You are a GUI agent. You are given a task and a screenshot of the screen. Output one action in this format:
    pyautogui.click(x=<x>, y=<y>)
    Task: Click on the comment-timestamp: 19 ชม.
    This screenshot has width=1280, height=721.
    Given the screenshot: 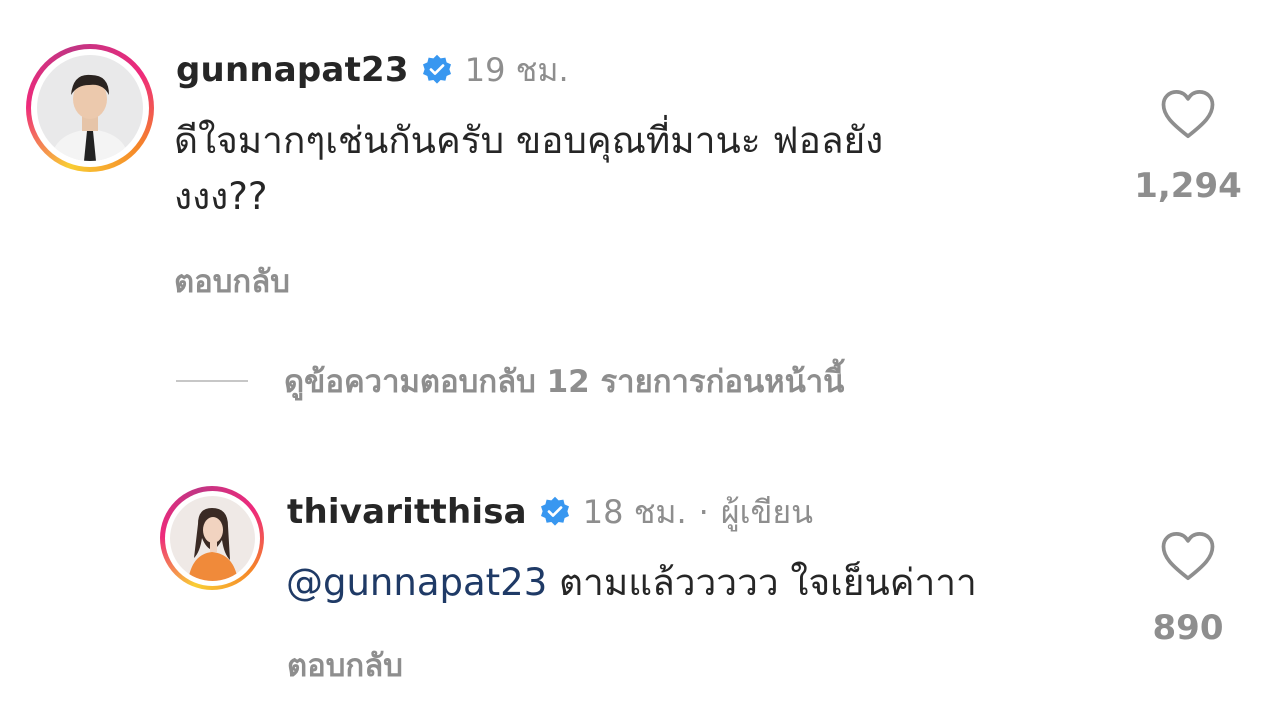 What is the action you would take?
    pyautogui.click(x=516, y=69)
    